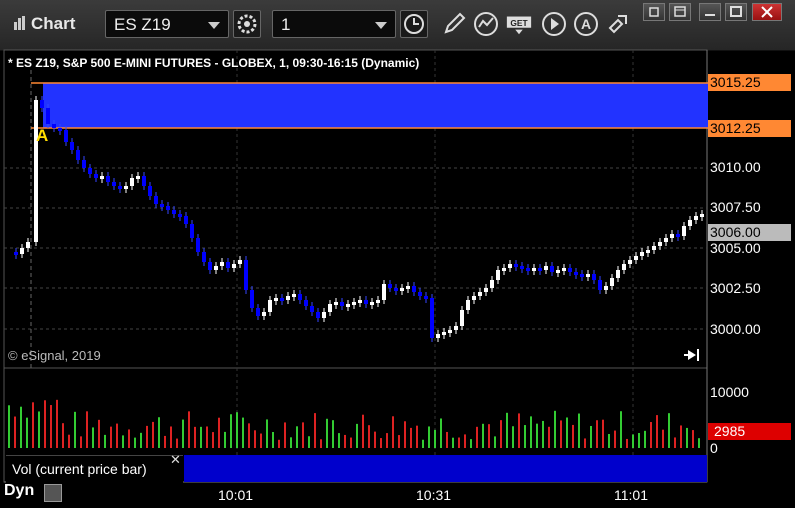 The image size is (795, 508). Describe the element at coordinates (714, 448) in the screenshot. I see `volume-axis-label-zero: 0` at that location.